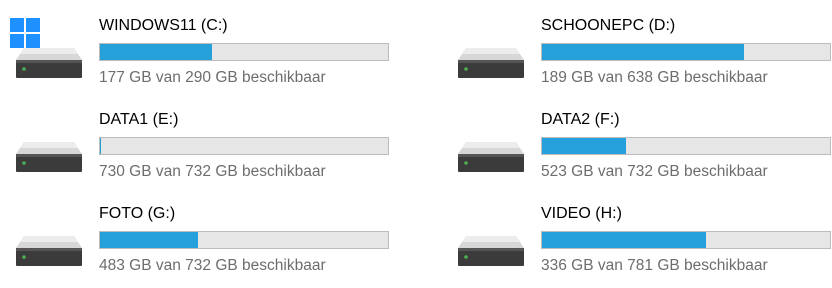  I want to click on drive-label: WINDOWS11 (C:), so click(163, 25).